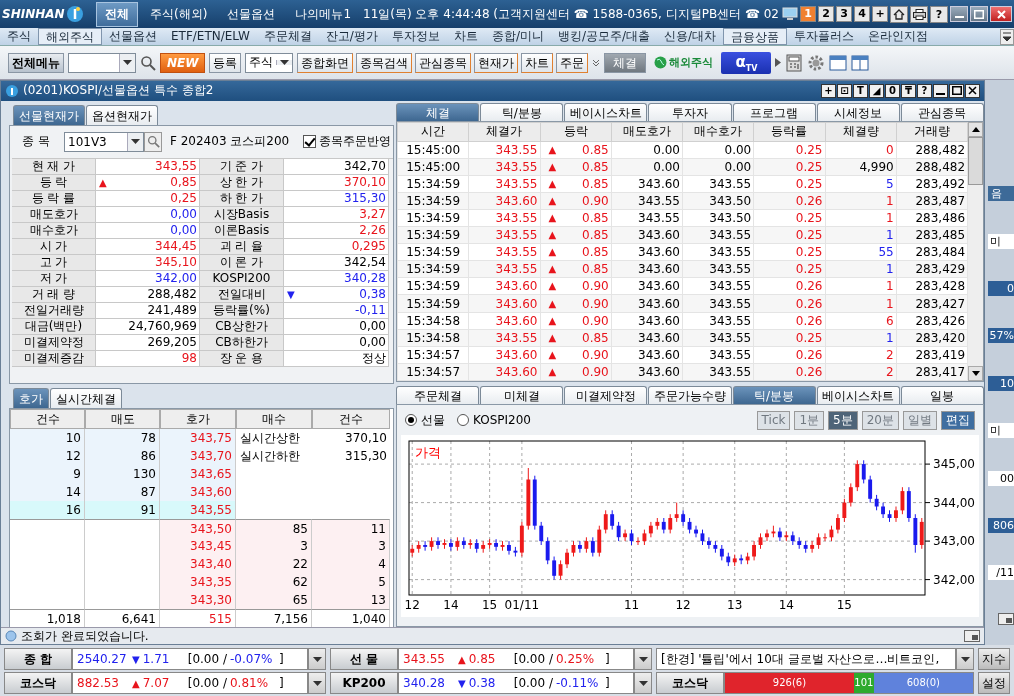  I want to click on screen-button: 4, so click(862, 14).